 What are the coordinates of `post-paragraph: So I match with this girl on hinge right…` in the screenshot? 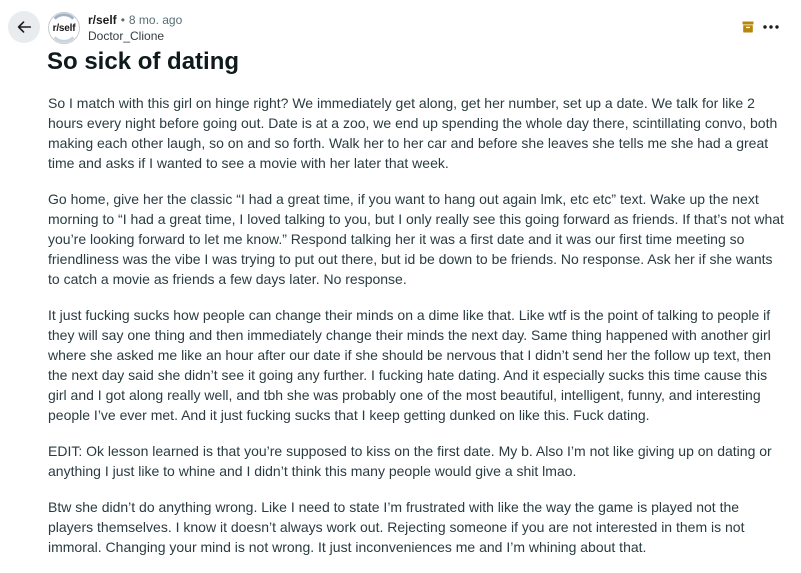 It's located at (413, 133).